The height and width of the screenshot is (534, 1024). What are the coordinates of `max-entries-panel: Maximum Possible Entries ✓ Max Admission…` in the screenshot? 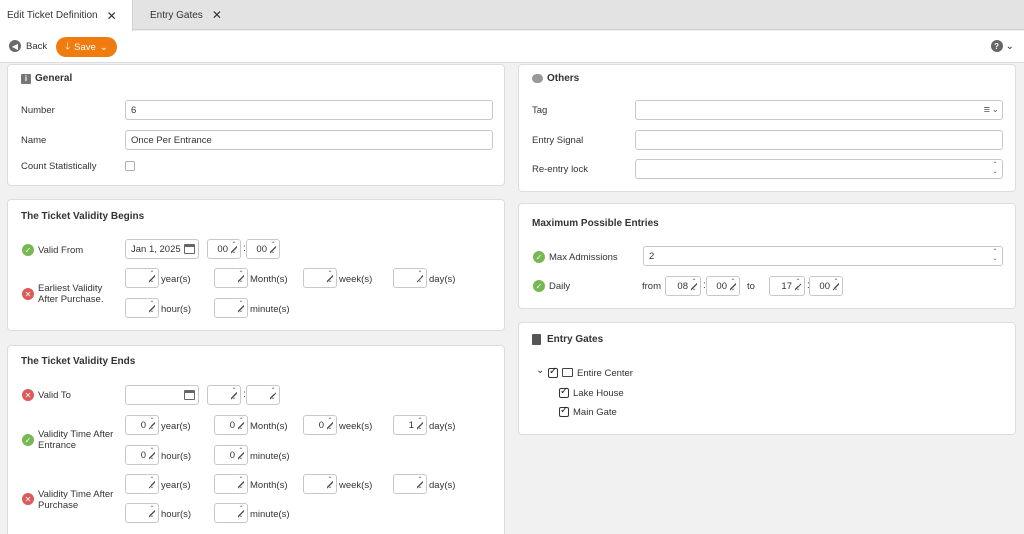 It's located at (767, 256).